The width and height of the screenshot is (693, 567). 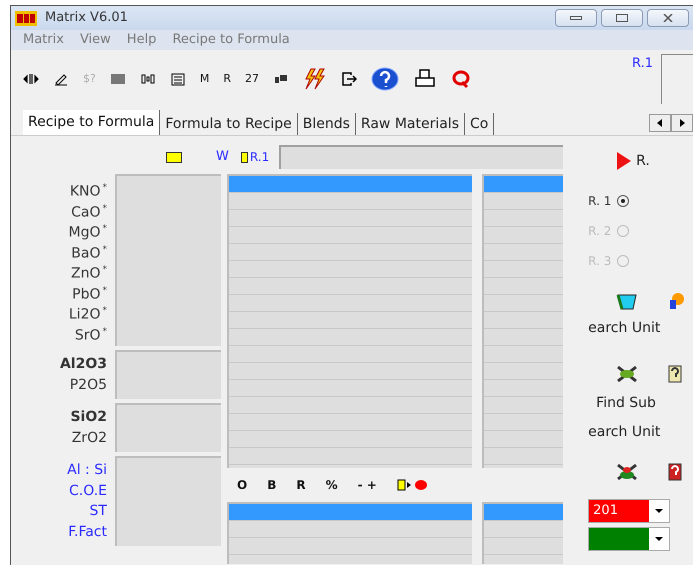 I want to click on oxide-label: KNO$^{*}$, so click(x=88, y=190).